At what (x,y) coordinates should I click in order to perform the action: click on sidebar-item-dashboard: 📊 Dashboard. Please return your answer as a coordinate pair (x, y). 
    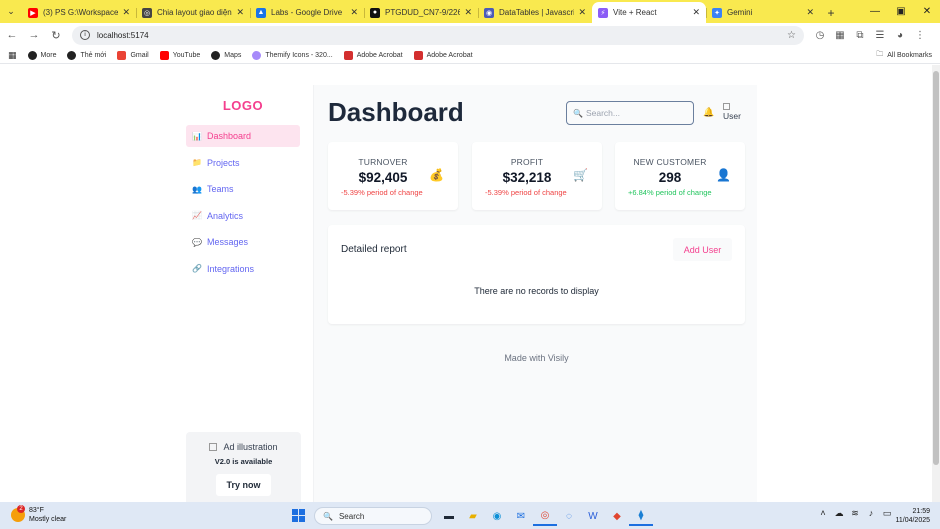
    Looking at the image, I should click on (243, 136).